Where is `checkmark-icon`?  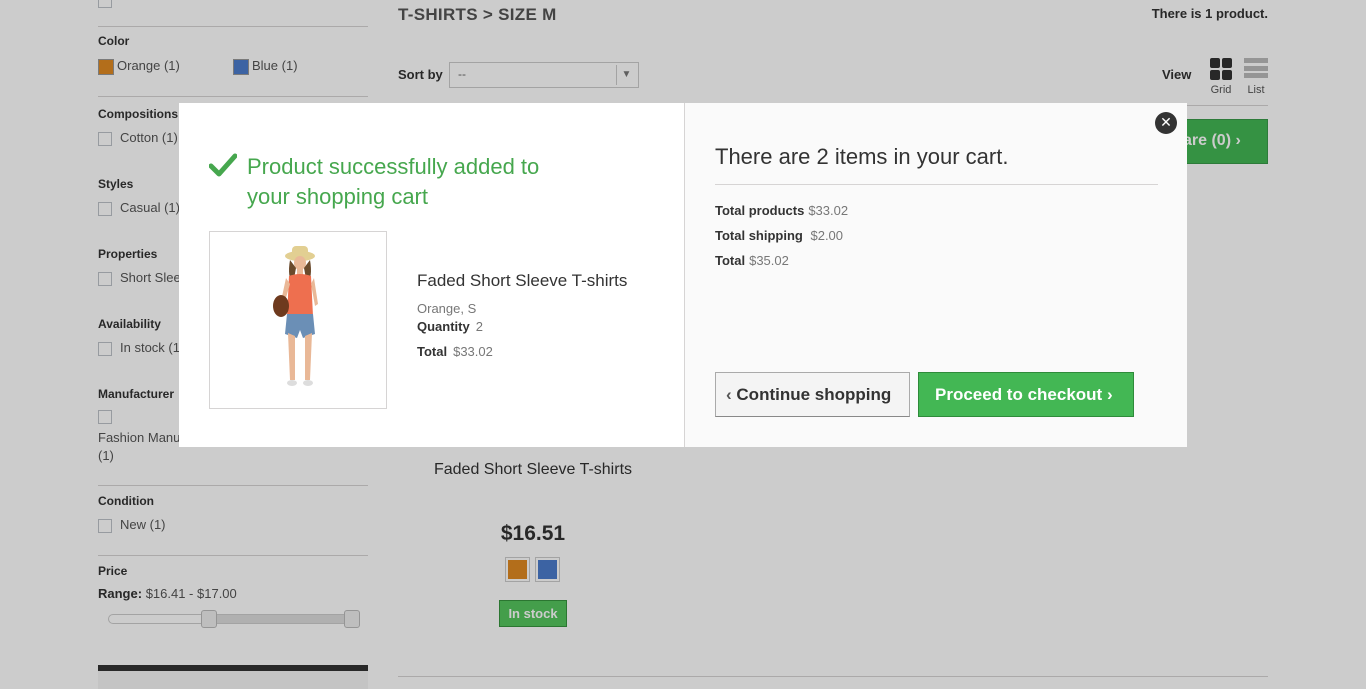
checkmark-icon is located at coordinates (223, 165).